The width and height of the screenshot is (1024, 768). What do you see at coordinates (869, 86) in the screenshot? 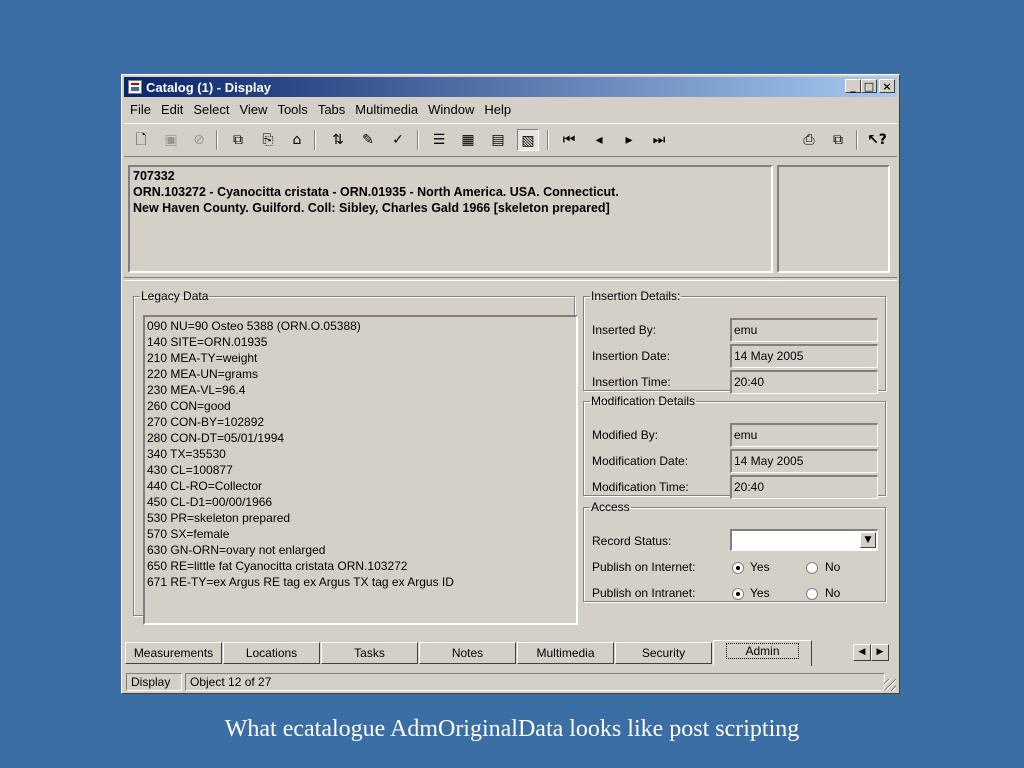
I see `maximize-button: □` at bounding box center [869, 86].